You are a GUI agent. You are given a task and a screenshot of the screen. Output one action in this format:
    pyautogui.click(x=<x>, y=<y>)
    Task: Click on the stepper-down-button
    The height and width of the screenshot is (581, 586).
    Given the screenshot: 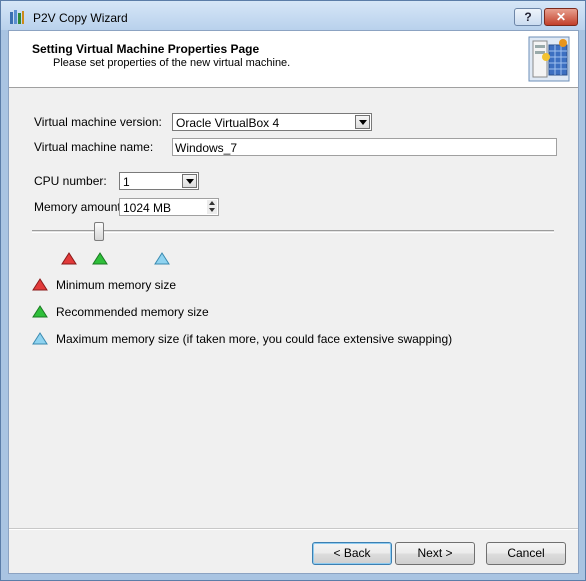 What is the action you would take?
    pyautogui.click(x=212, y=210)
    